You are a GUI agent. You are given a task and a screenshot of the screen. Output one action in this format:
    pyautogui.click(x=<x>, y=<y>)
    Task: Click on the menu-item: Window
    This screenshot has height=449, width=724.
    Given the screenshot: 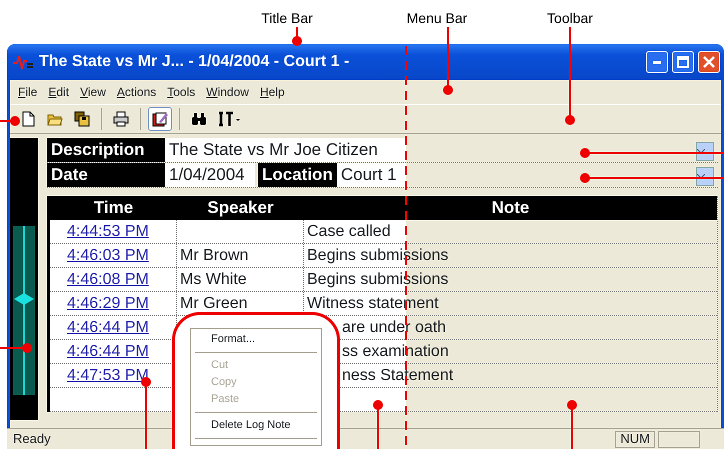 What is the action you would take?
    pyautogui.click(x=229, y=92)
    